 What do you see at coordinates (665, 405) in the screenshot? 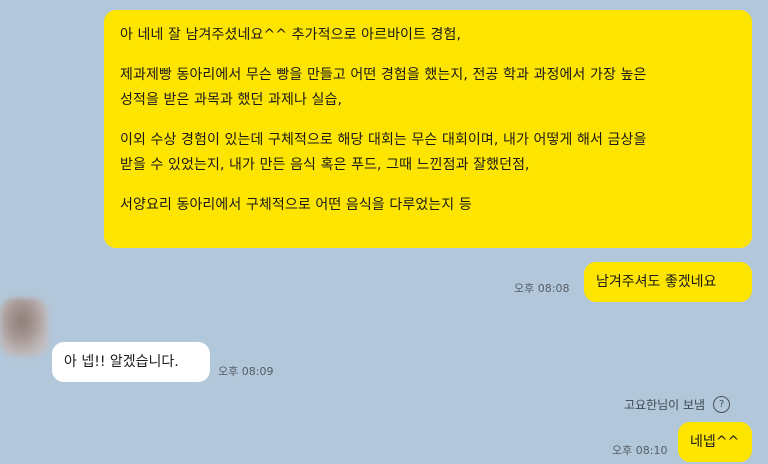
I see `sent-by-label: 고요한님이 보냄` at bounding box center [665, 405].